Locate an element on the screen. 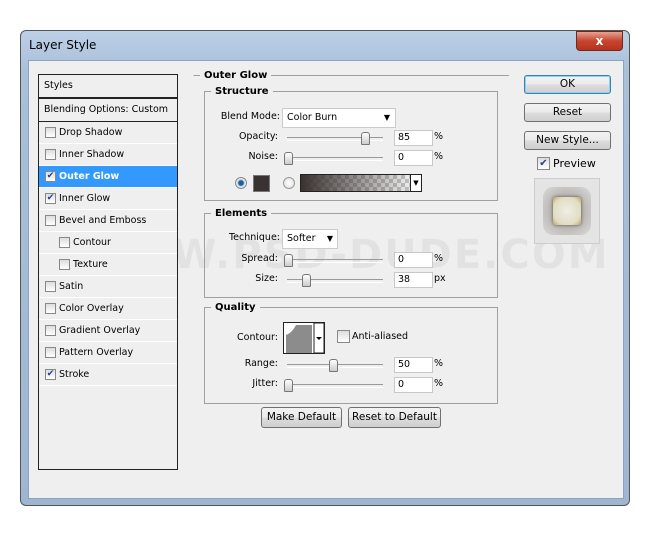 The image size is (650, 536). spread-label: Spread: is located at coordinates (259, 258).